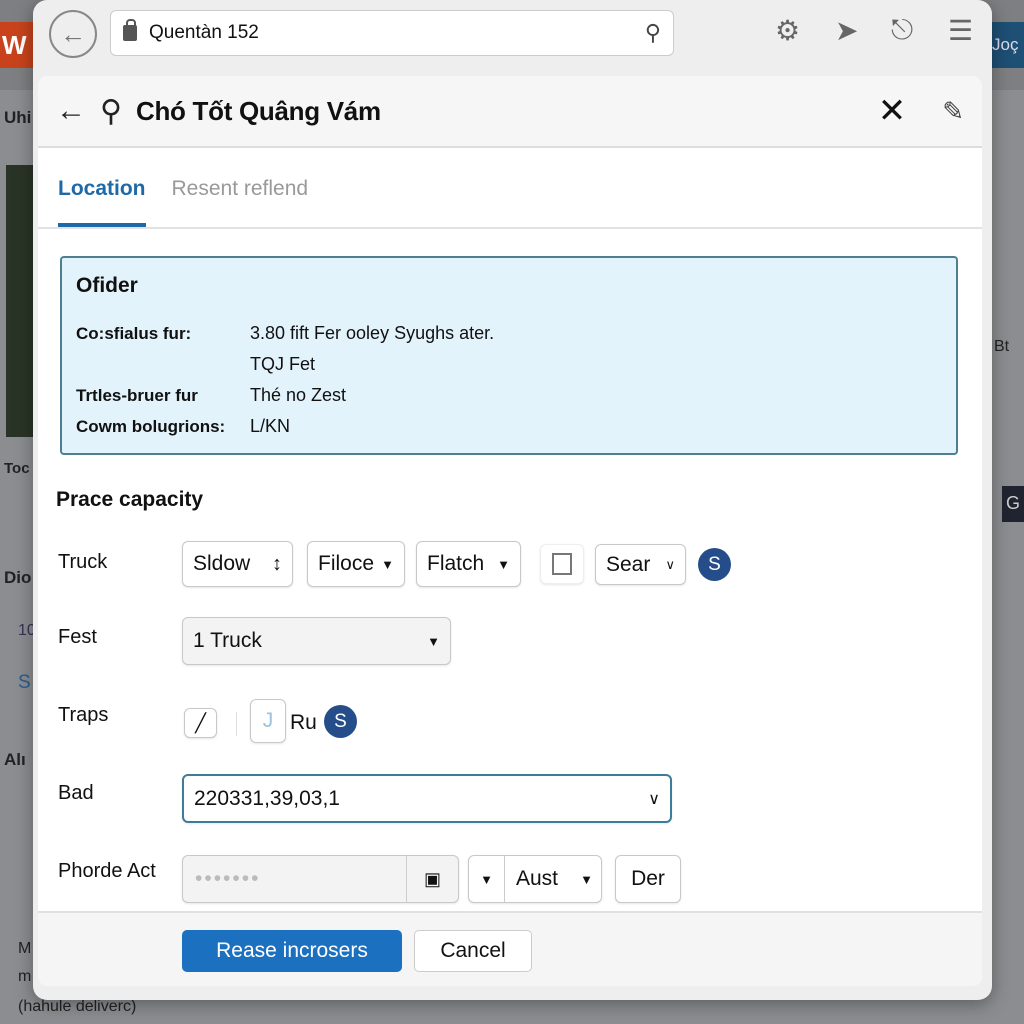 The image size is (1024, 1024). Describe the element at coordinates (628, 564) in the screenshot. I see `sear-value: Sear` at that location.